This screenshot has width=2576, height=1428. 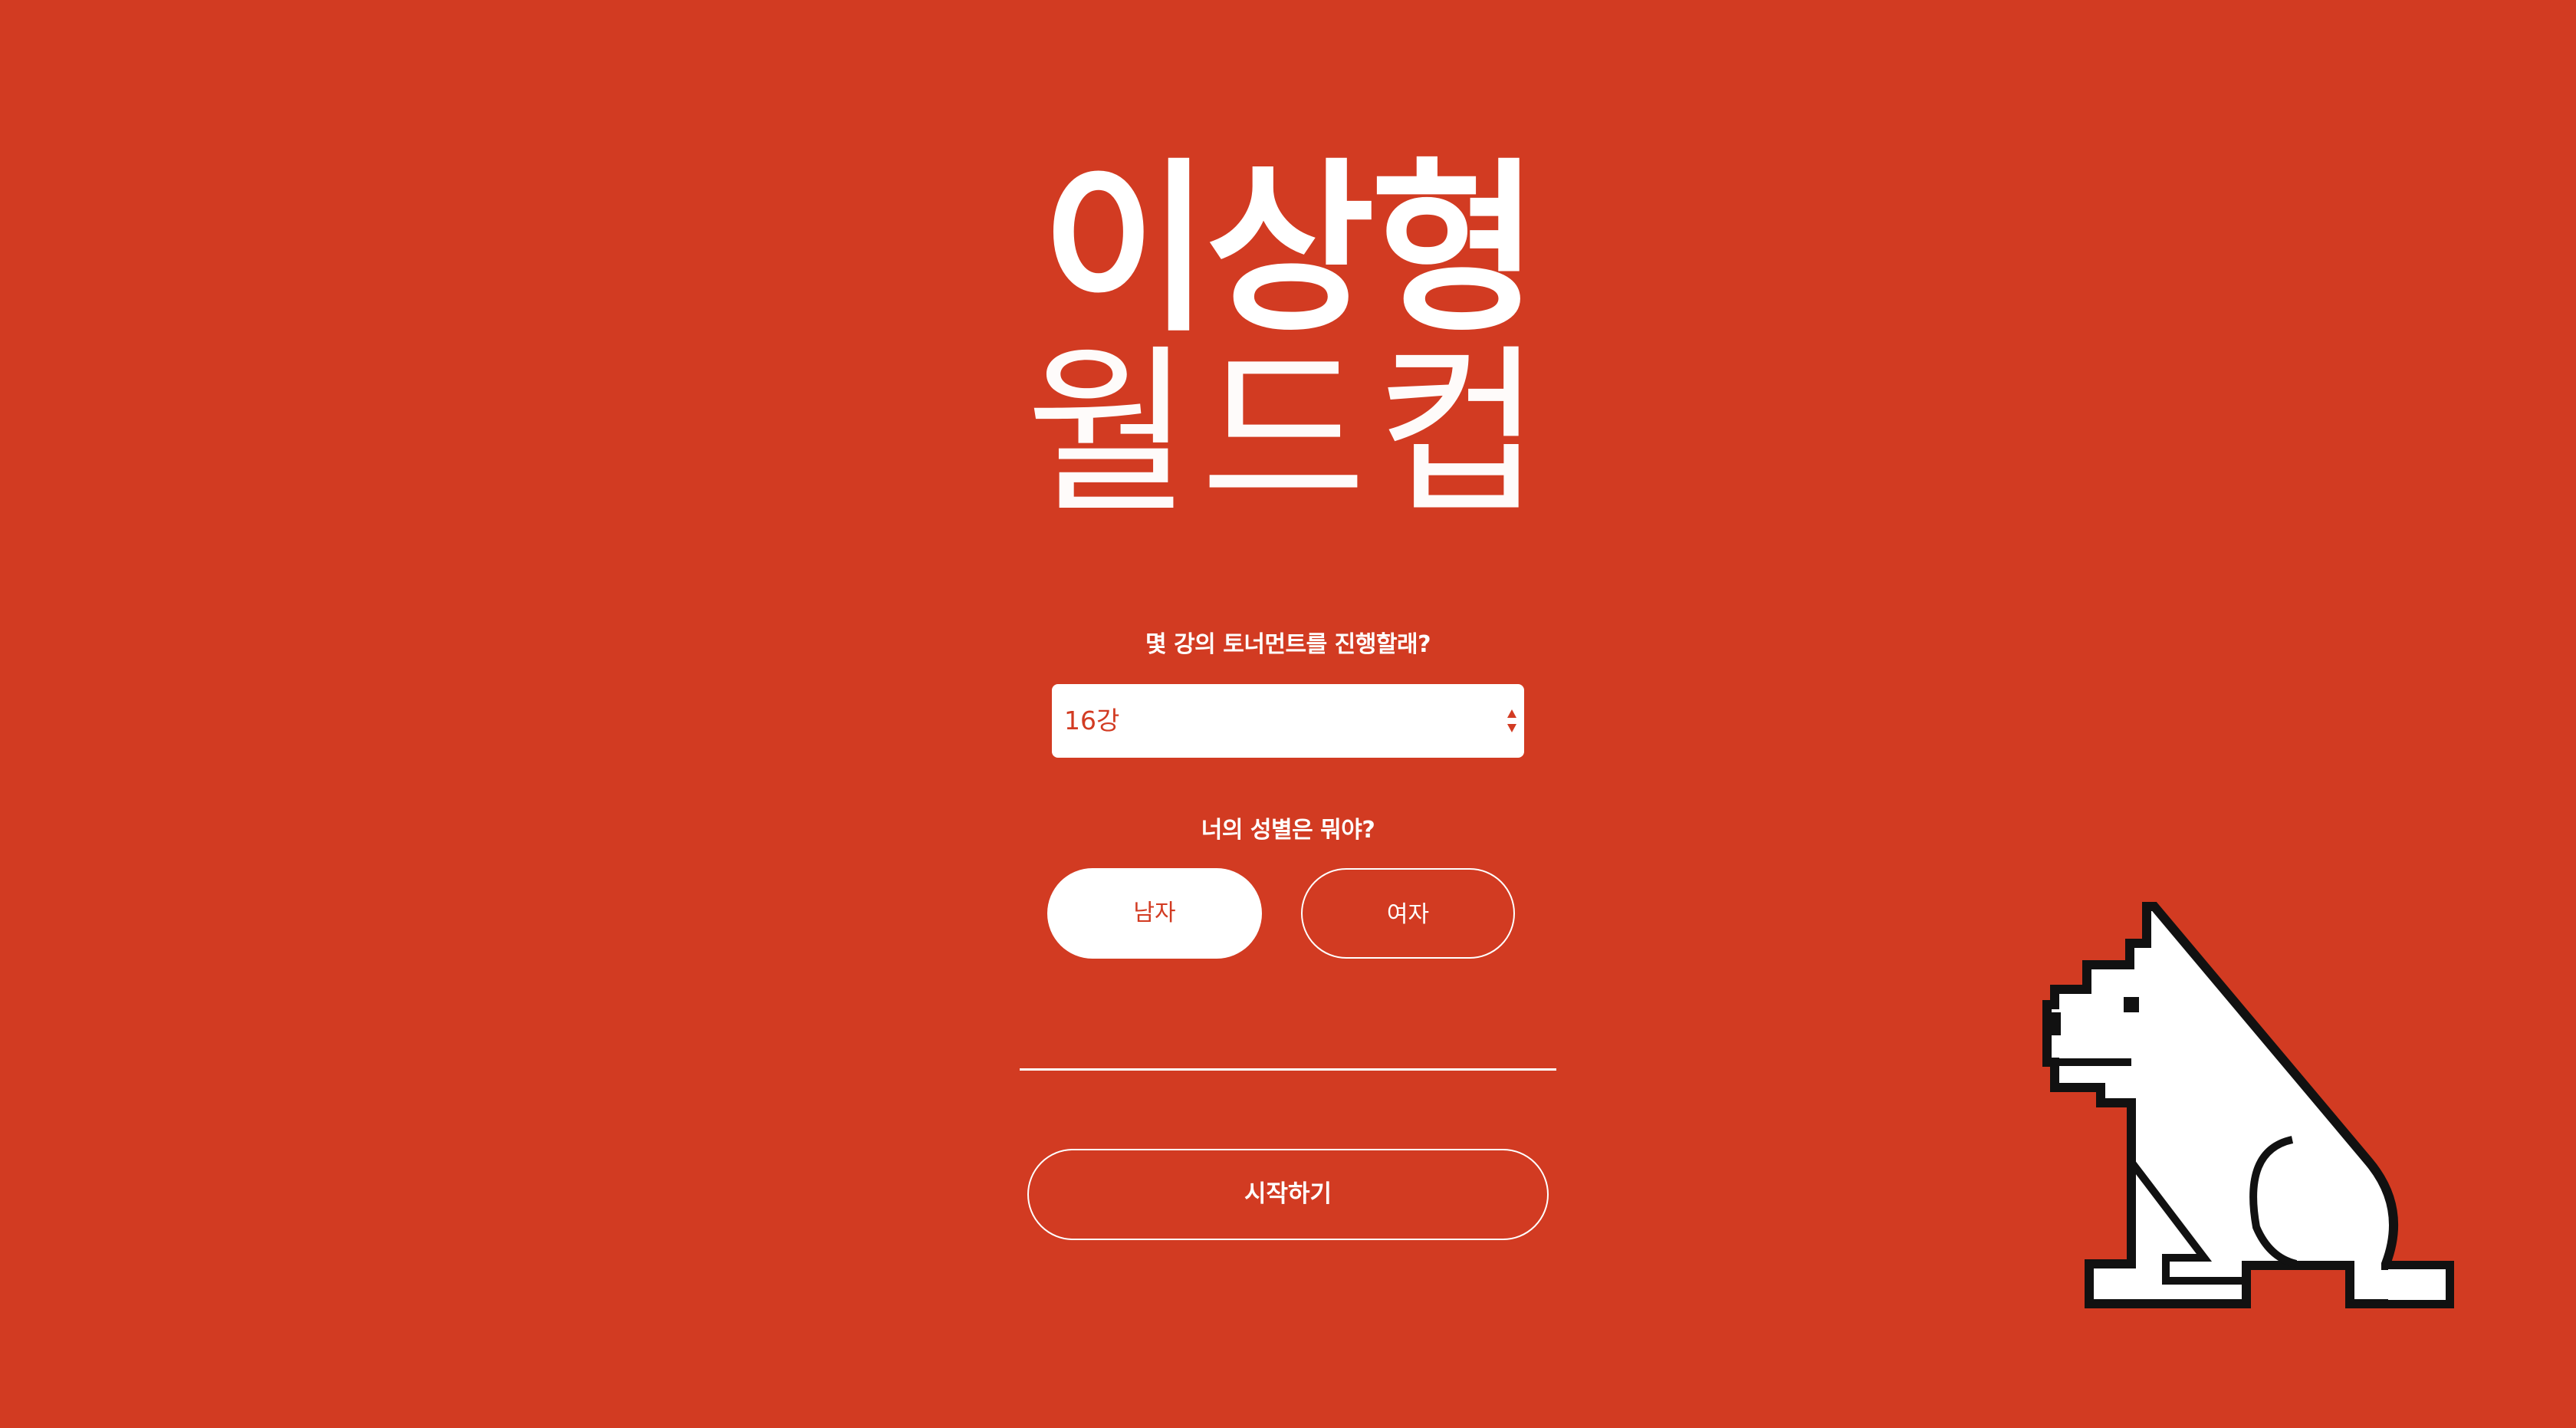 What do you see at coordinates (1092, 720) in the screenshot?
I see `round-select-value: 16강` at bounding box center [1092, 720].